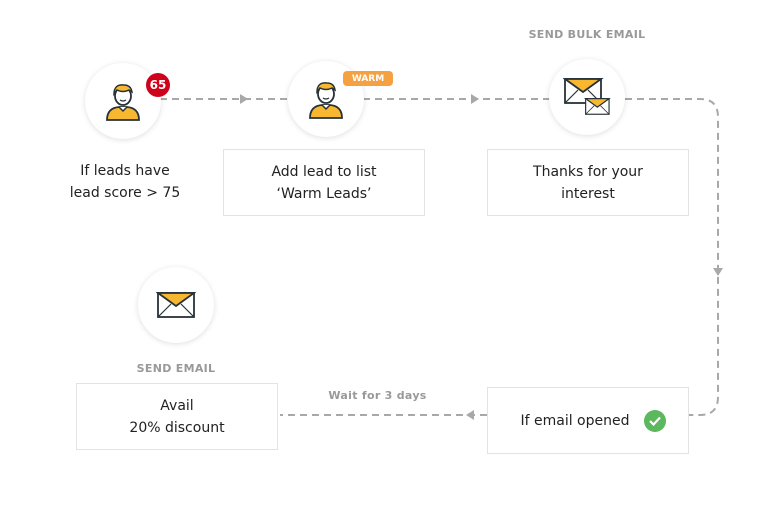 The height and width of the screenshot is (507, 767). I want to click on text-line: Add lead to list, so click(324, 171).